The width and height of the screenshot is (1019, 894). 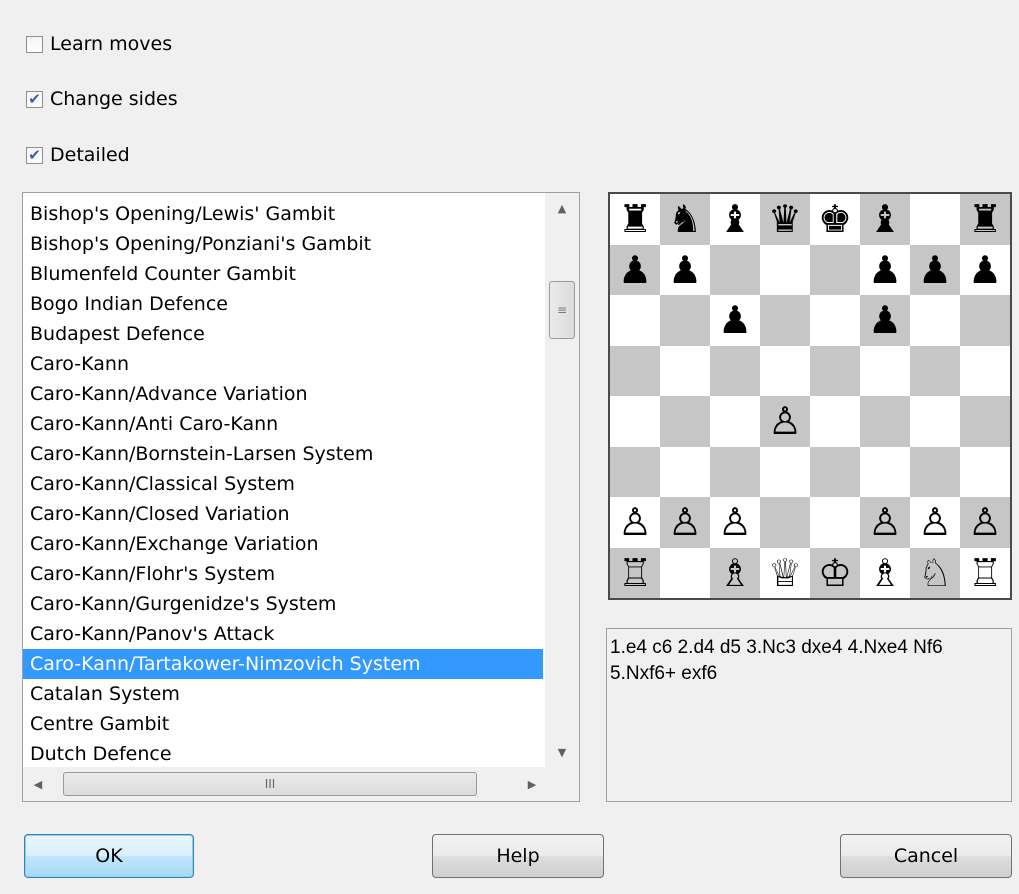 I want to click on learn-moves-label: Learn moves, so click(x=111, y=44).